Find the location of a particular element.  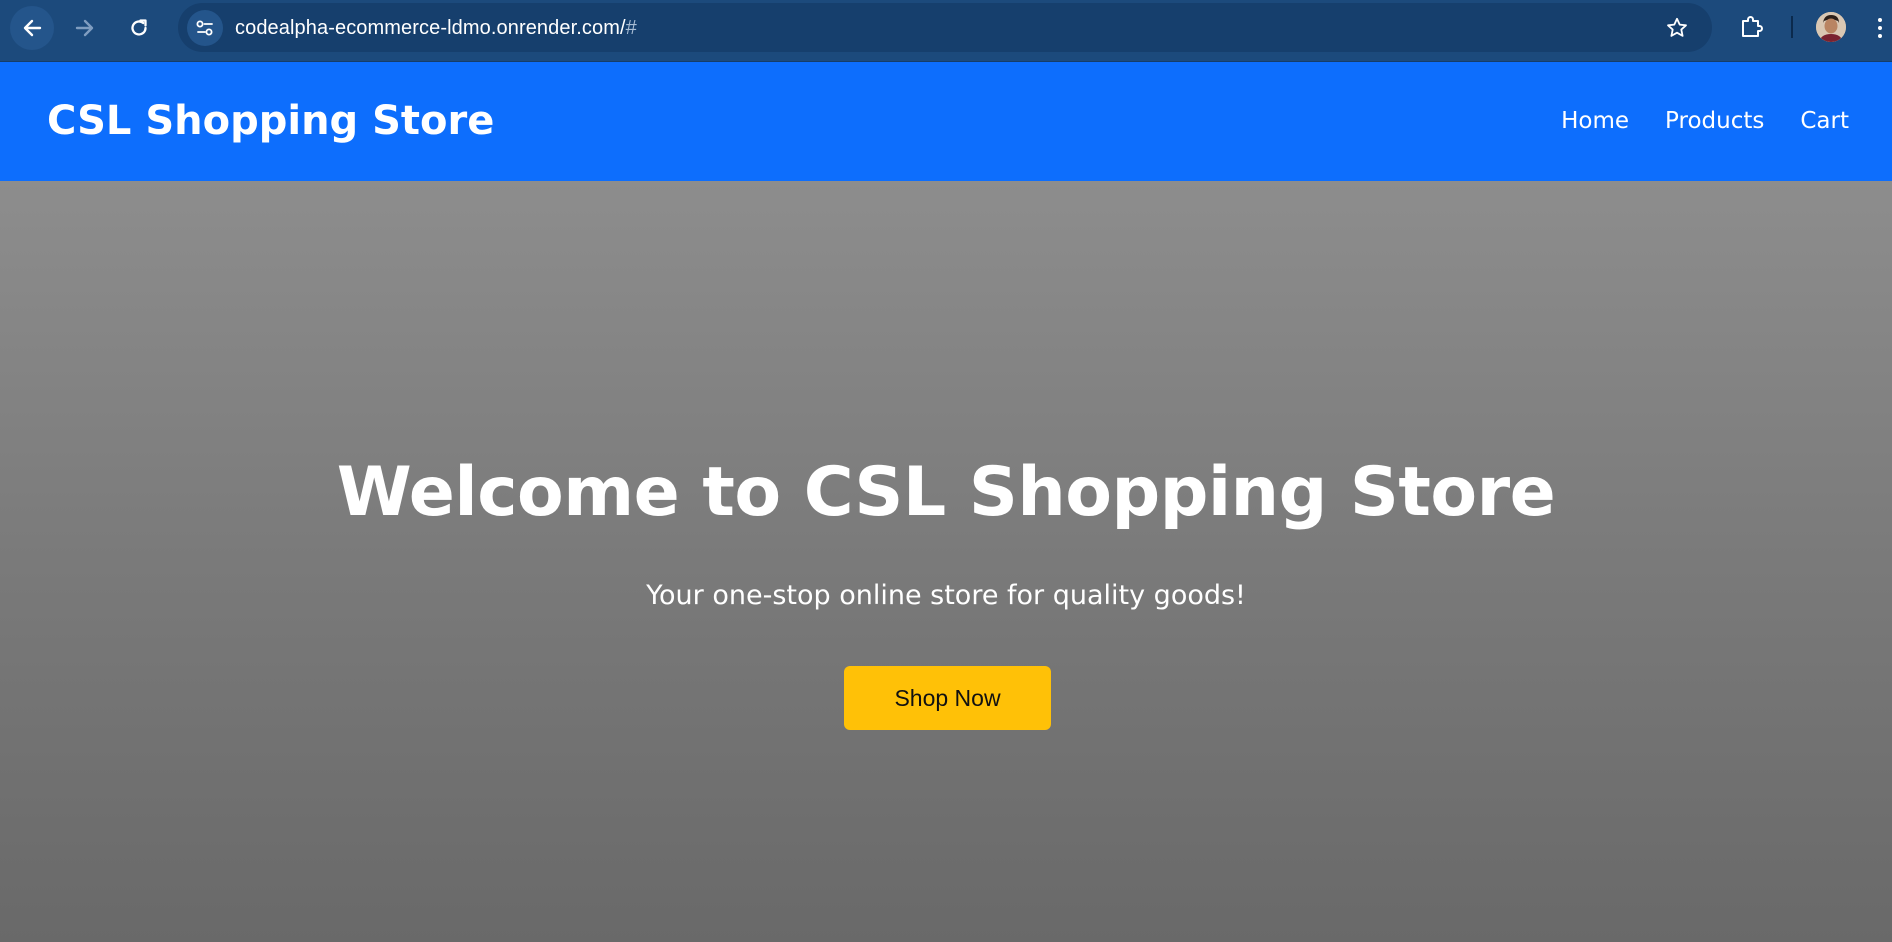

extensions-button is located at coordinates (1752, 27).